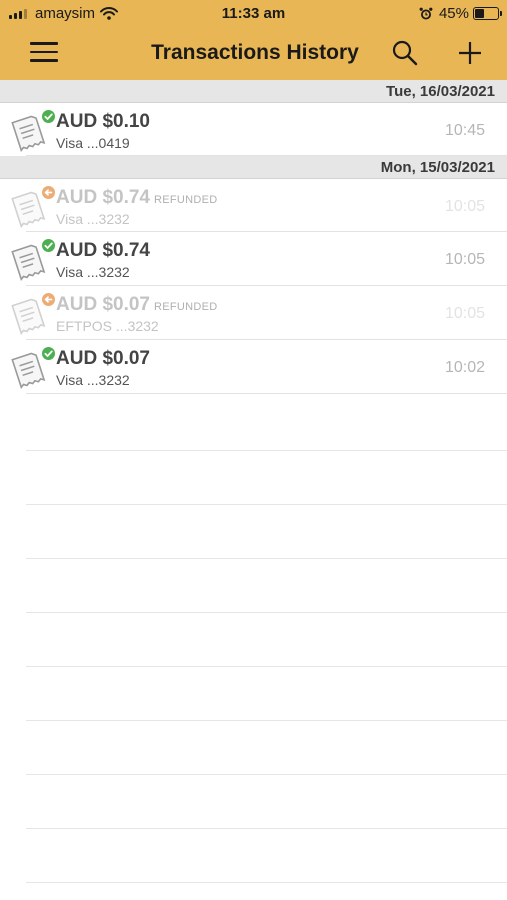 Image resolution: width=507 pixels, height=900 pixels. Describe the element at coordinates (253, 129) in the screenshot. I see `transaction-row: AUD $0.10 Visa ...0419 10:45` at that location.